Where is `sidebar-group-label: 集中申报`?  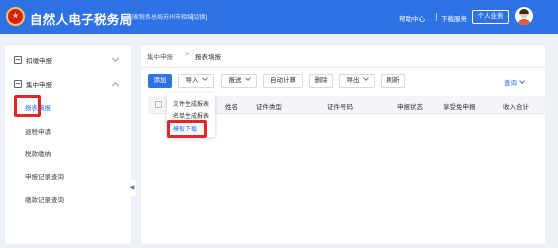
sidebar-group-label: 集中申报 is located at coordinates (39, 85).